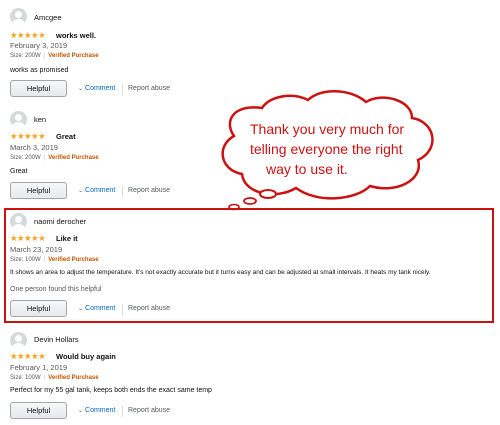 Image resolution: width=500 pixels, height=425 pixels. What do you see at coordinates (40, 119) in the screenshot?
I see `reviewer-name: ken` at bounding box center [40, 119].